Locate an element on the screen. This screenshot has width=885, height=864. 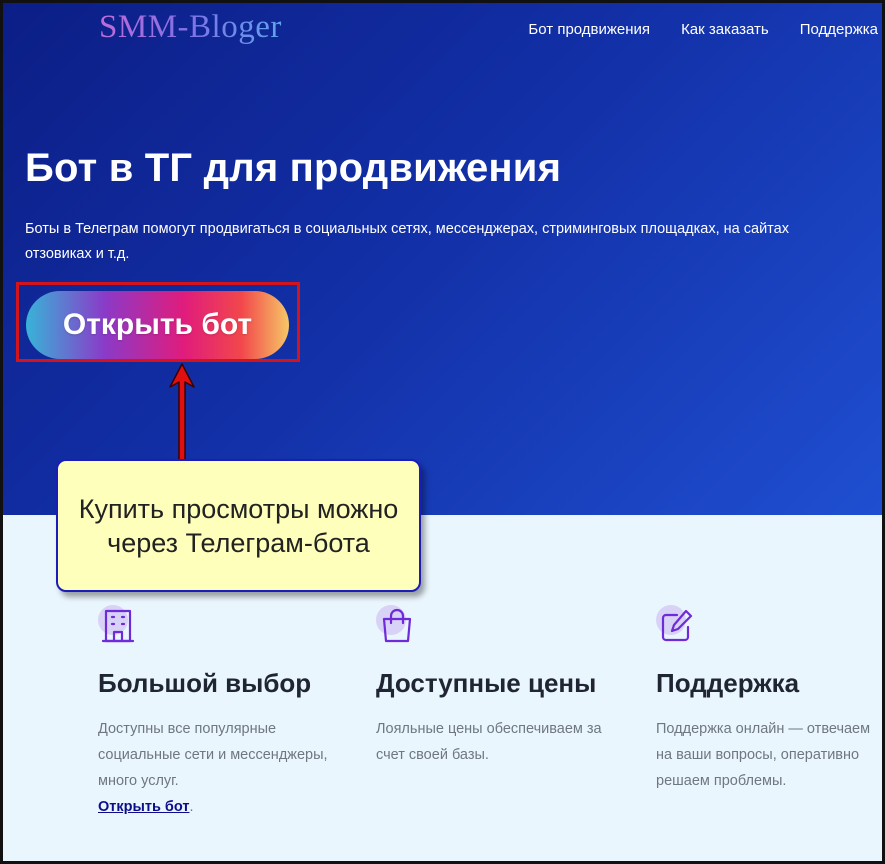
nav-link-support: Поддержка is located at coordinates (839, 29).